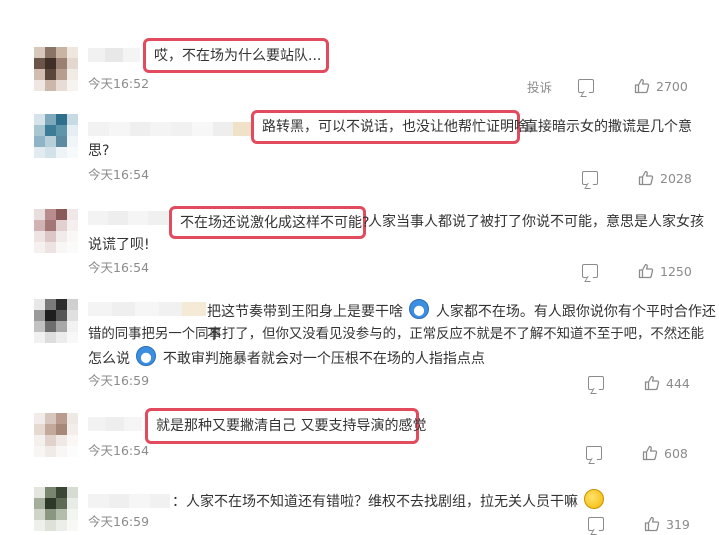 This screenshot has width=719, height=535. I want to click on highlighted-comment-text: 路转黑，可以不说话，也没让他帮忙证明啥，, so click(396, 127).